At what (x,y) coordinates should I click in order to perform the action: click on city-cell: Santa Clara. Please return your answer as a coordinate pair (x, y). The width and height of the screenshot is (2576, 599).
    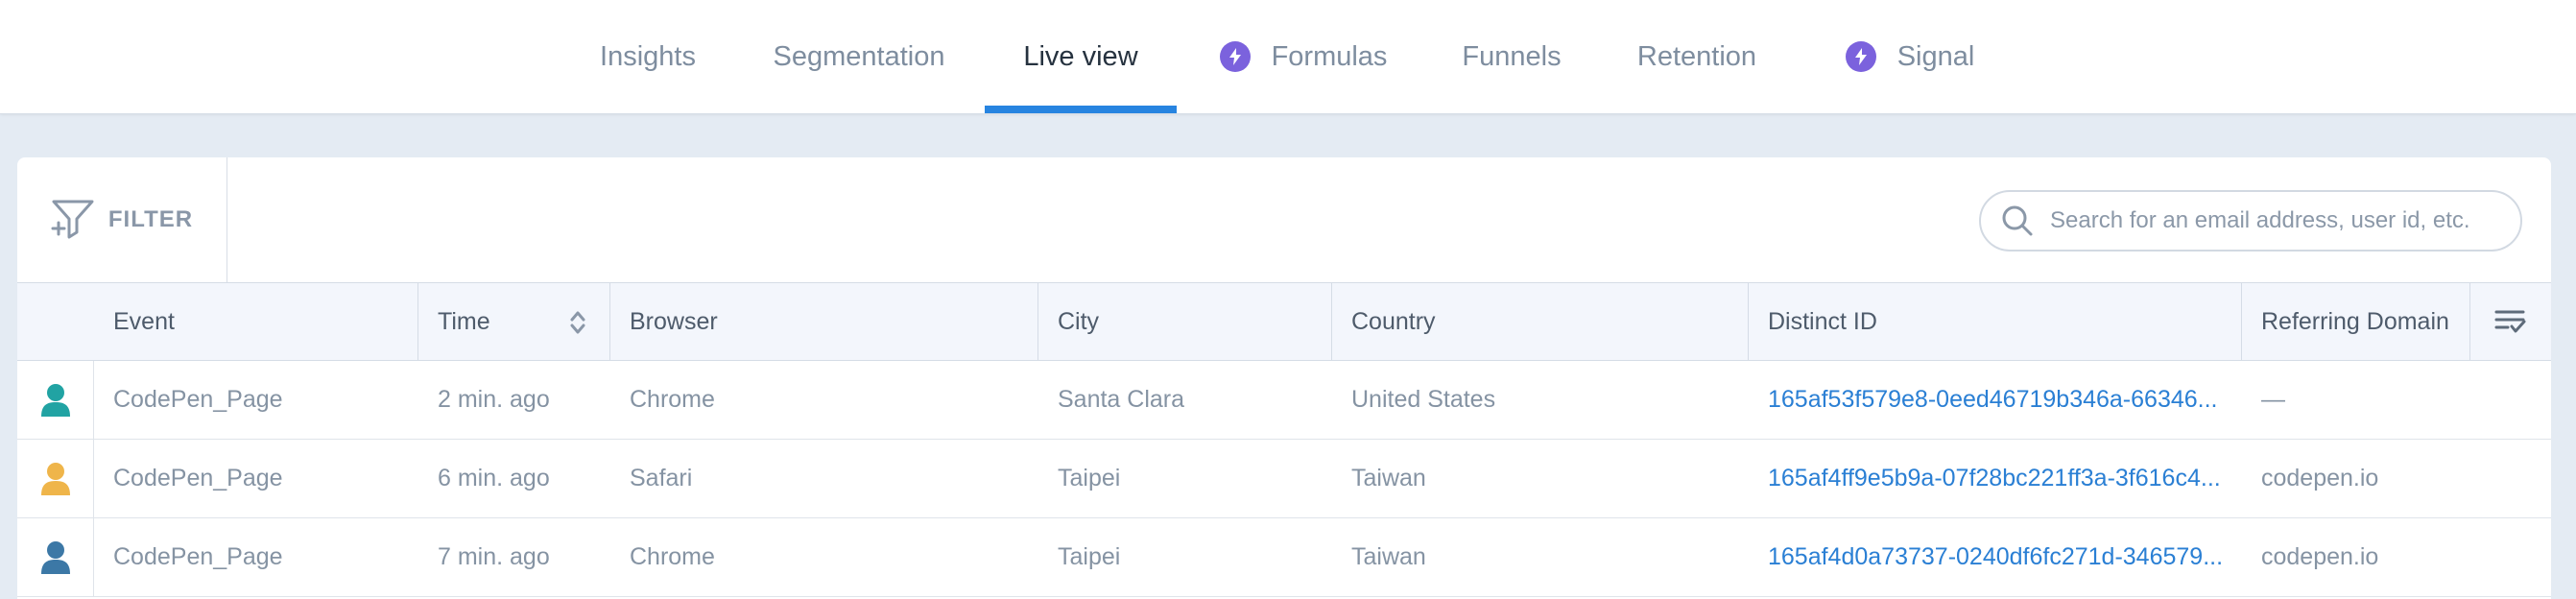
    Looking at the image, I should click on (1121, 399).